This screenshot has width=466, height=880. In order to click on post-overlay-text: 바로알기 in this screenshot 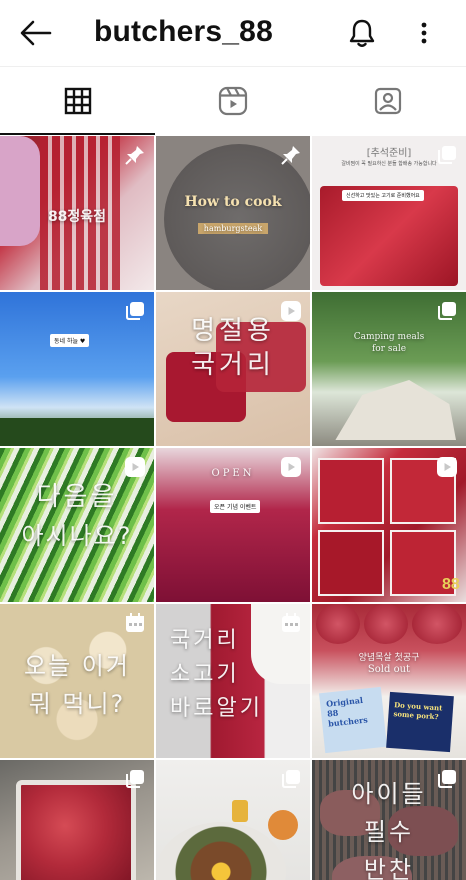, I will do `click(216, 708)`.